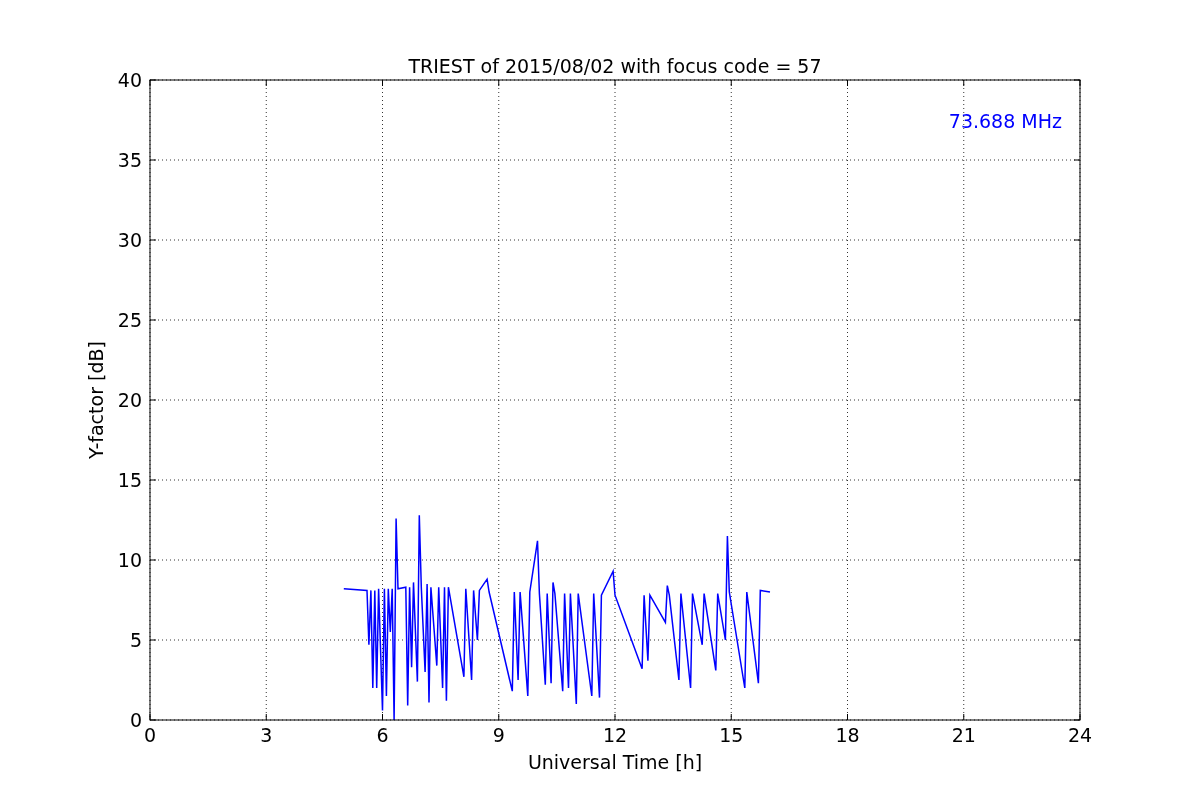  I want to click on tick-label: 20, so click(129, 400).